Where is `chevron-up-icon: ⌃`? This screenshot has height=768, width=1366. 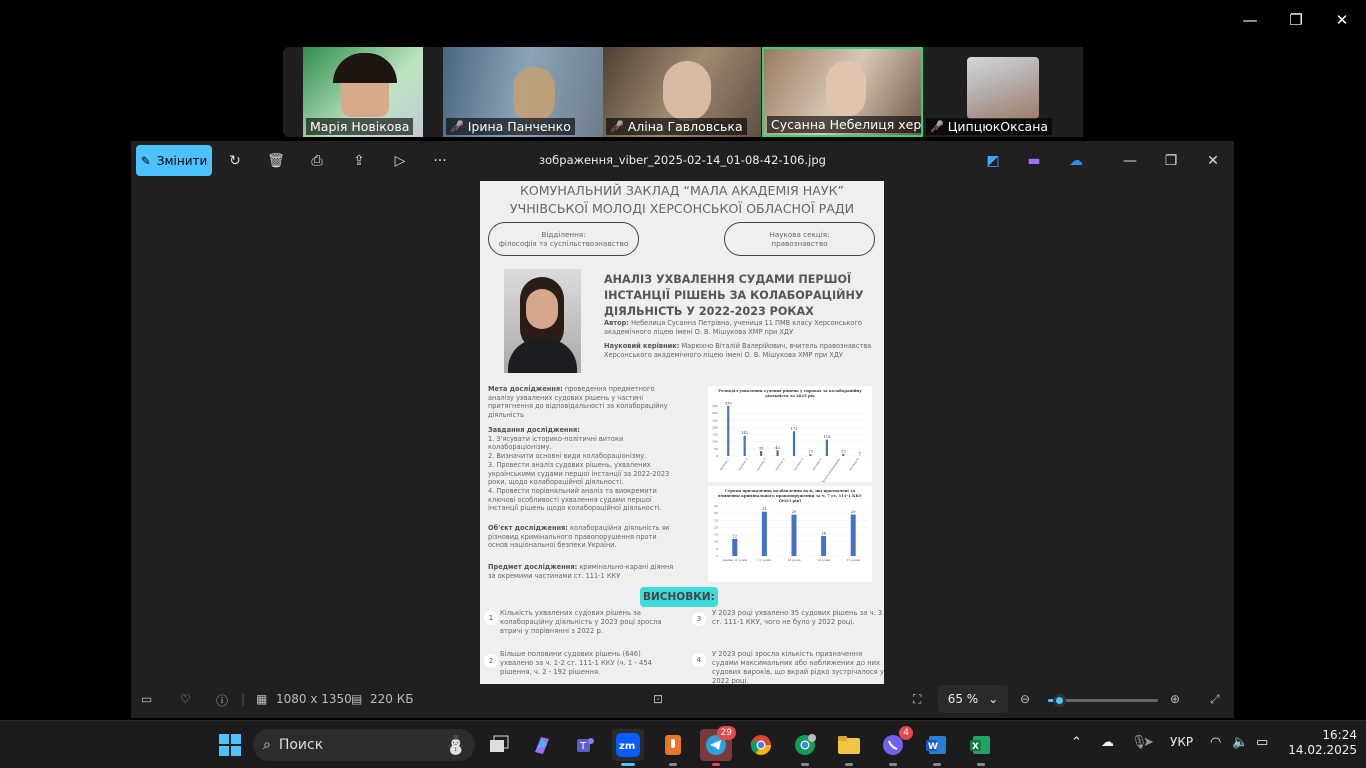 chevron-up-icon: ⌃ is located at coordinates (1076, 742).